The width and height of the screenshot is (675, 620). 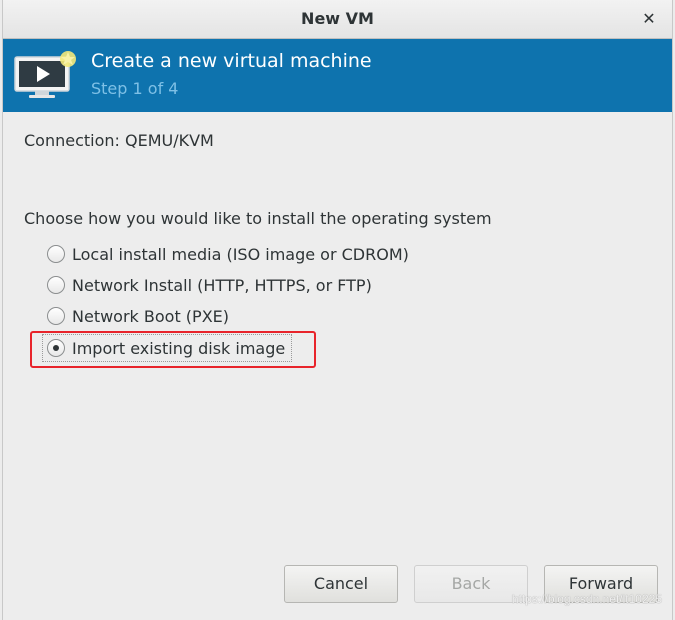 I want to click on option-label: Network Install (HTTP, HTTPS, or FTP), so click(x=222, y=285).